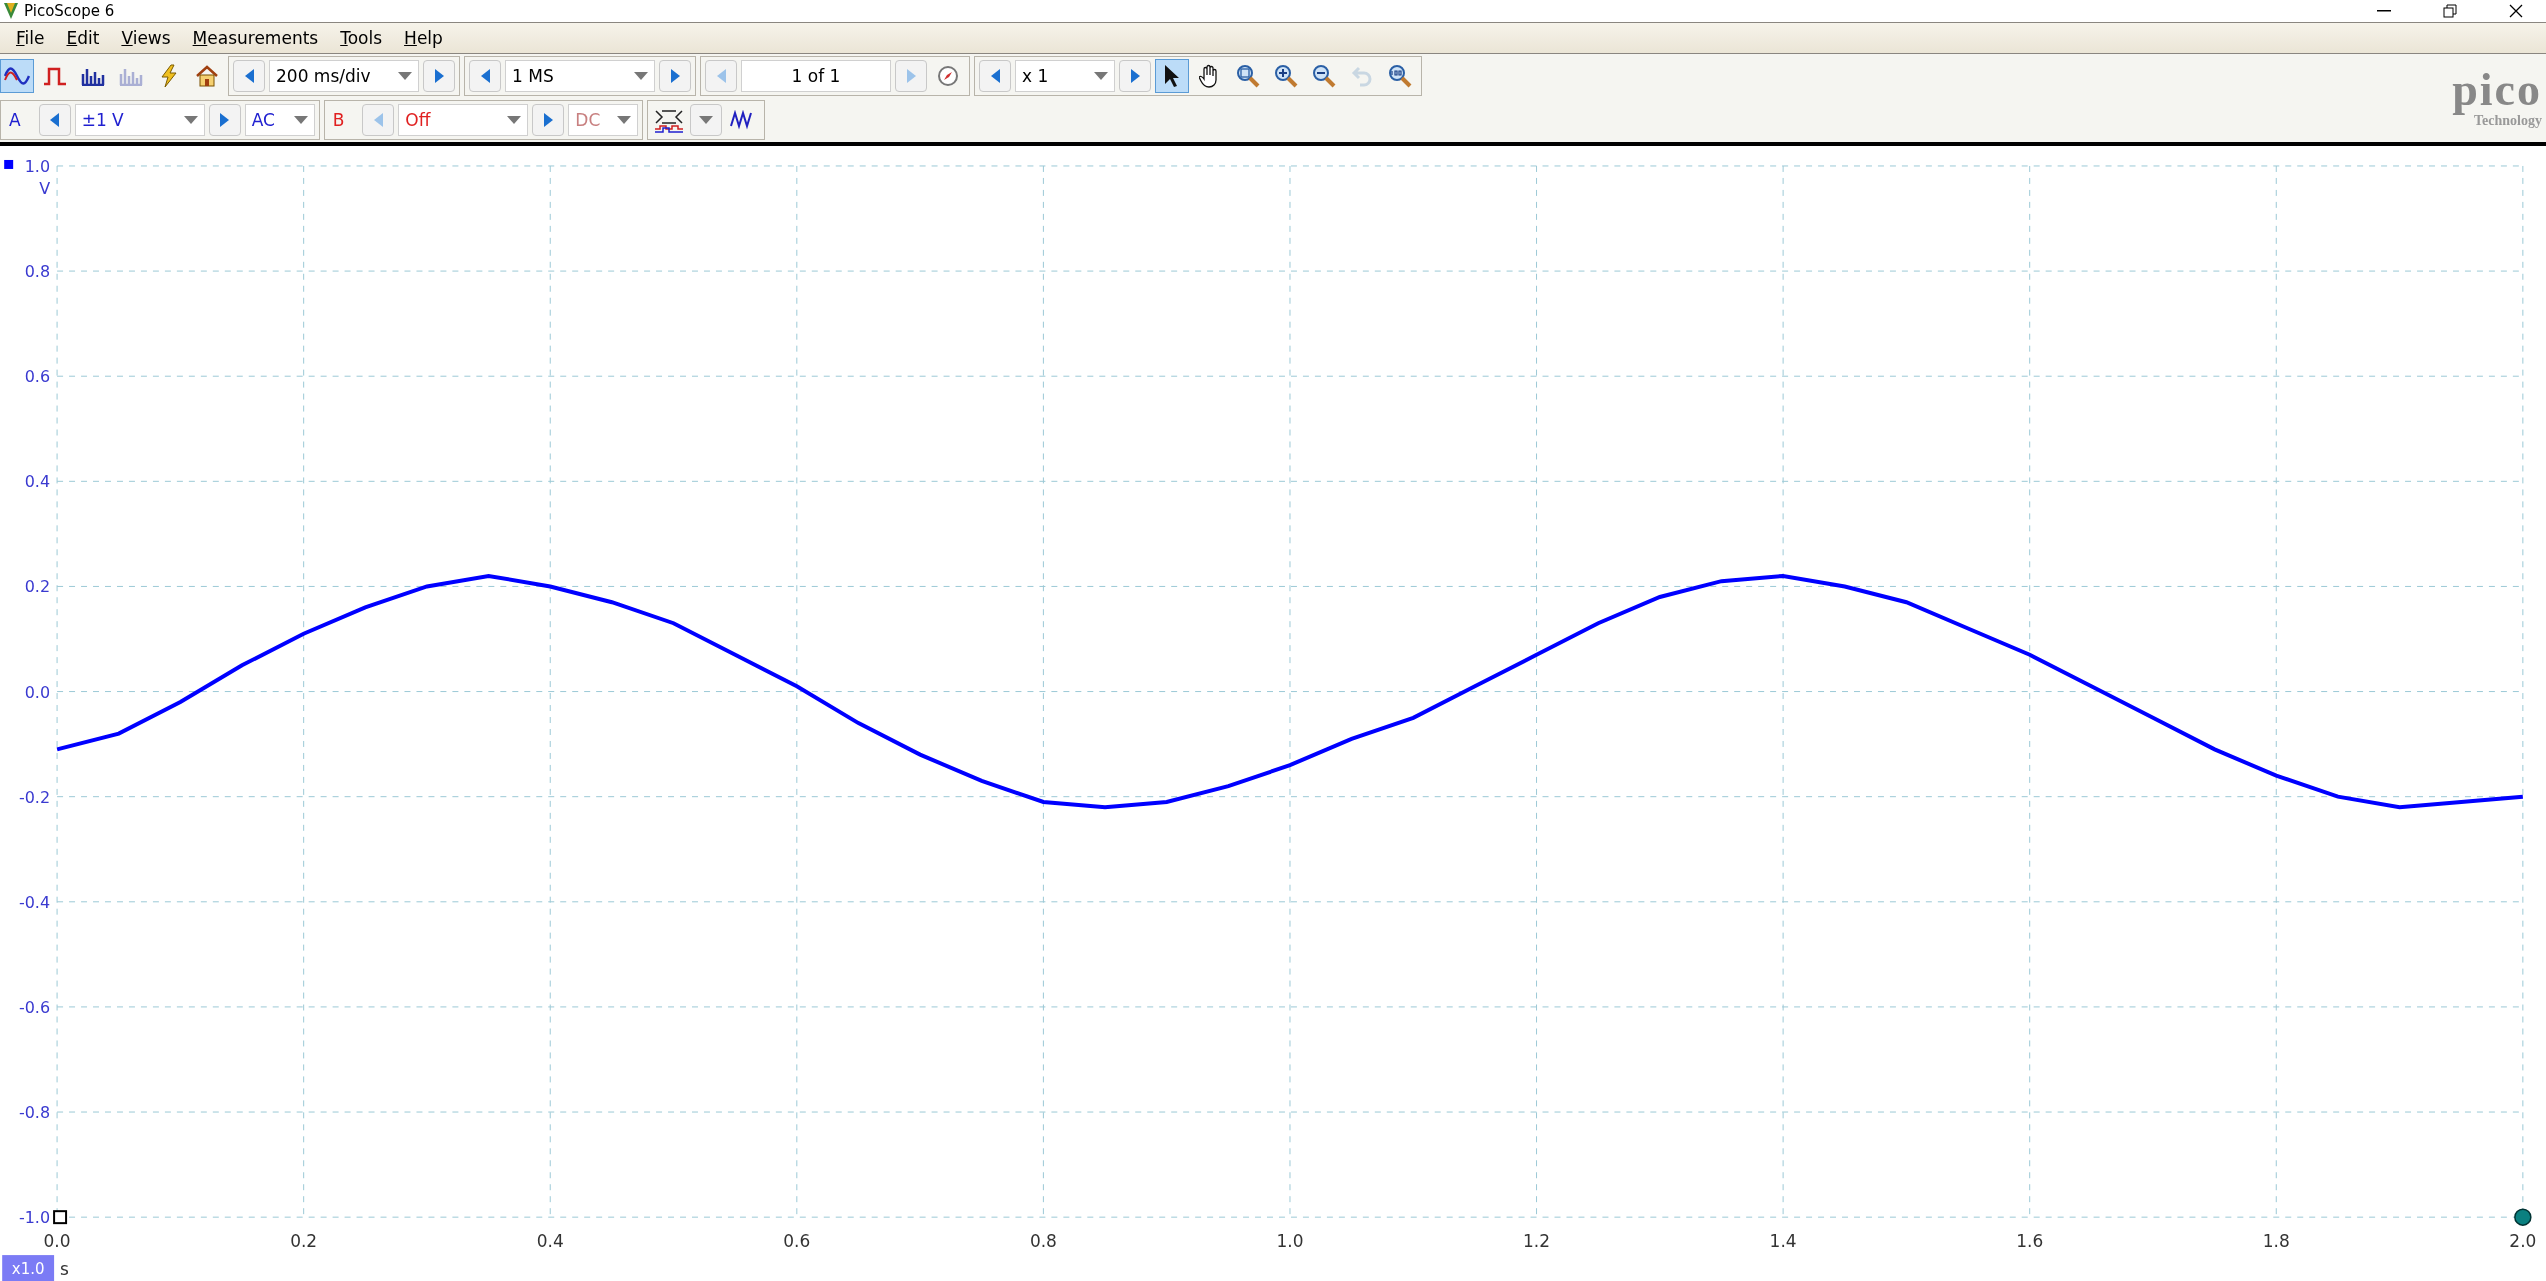 The height and width of the screenshot is (1281, 2546). I want to click on mode-button, so click(17, 75).